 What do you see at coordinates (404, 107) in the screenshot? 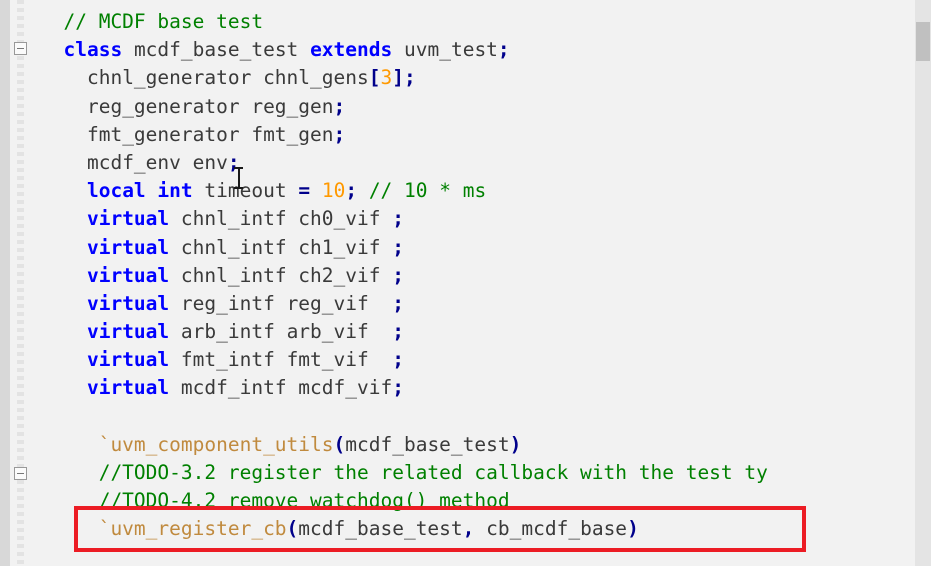
I see `code-line: reg_generator reg_gen;` at bounding box center [404, 107].